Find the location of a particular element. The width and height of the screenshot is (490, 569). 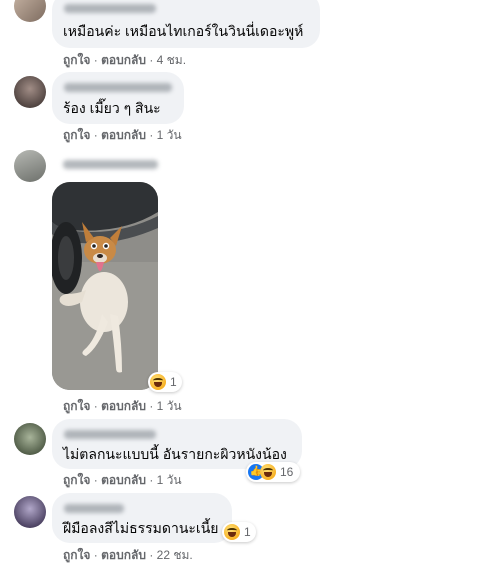

reaction-summary: 👍 16 is located at coordinates (273, 472).